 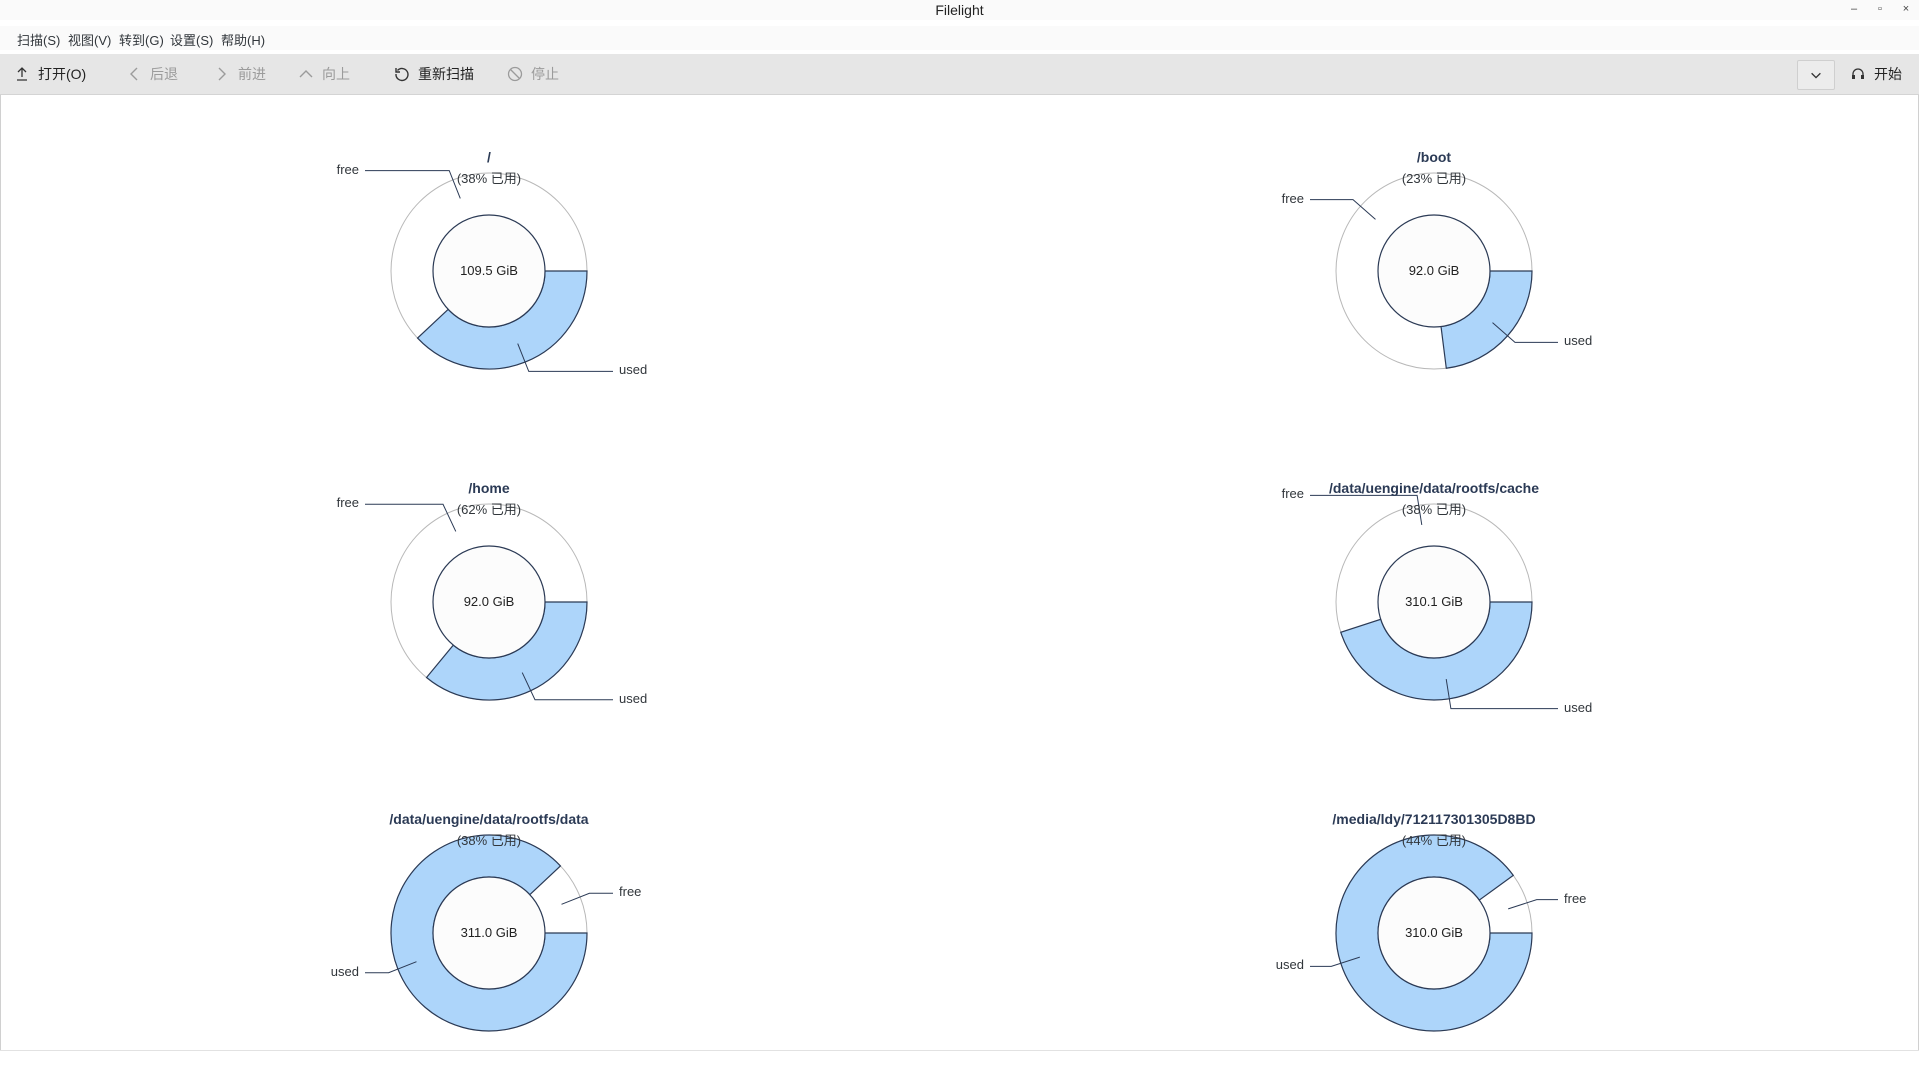 I want to click on headset-icon, so click(x=1858, y=73).